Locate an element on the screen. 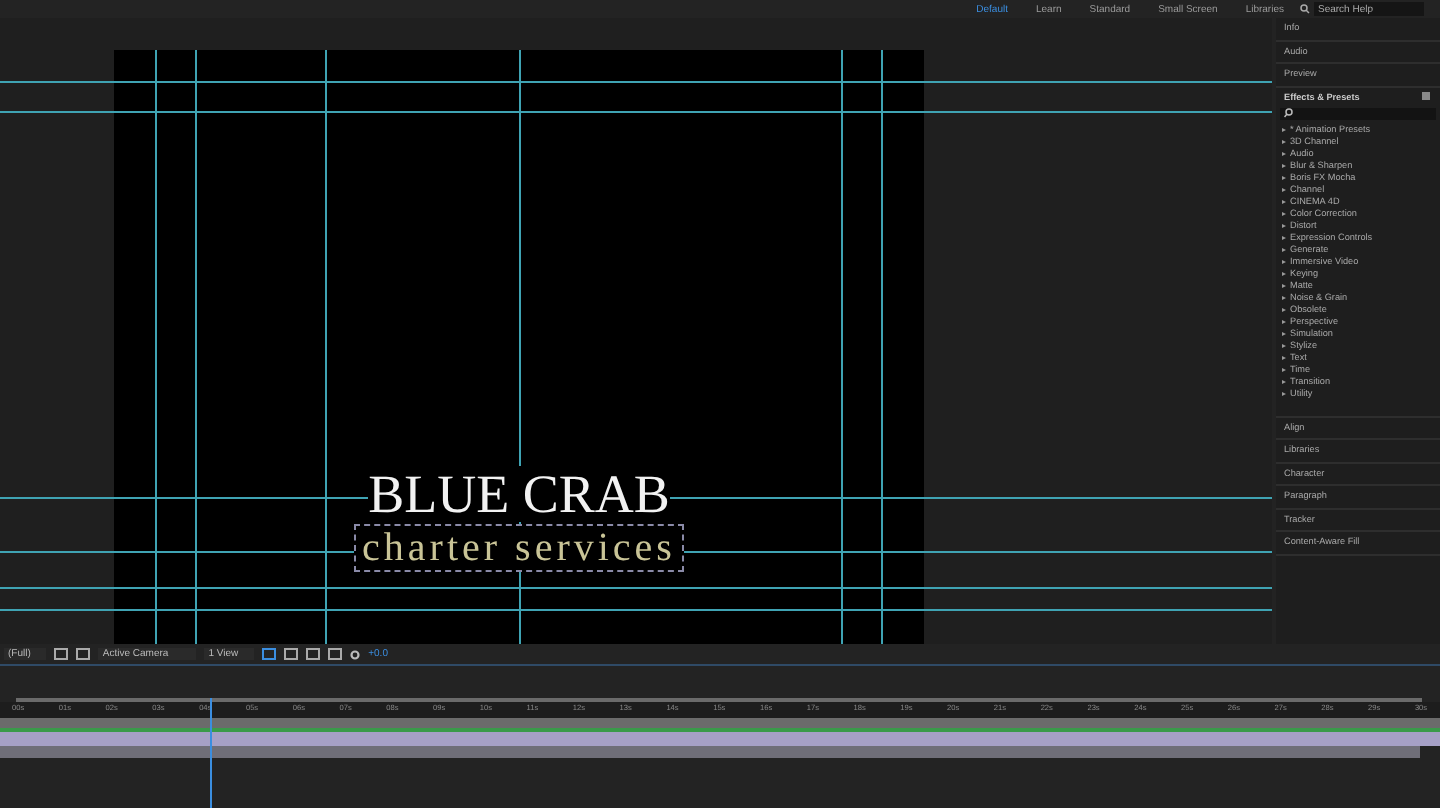  effects-search-field is located at coordinates (1358, 113).